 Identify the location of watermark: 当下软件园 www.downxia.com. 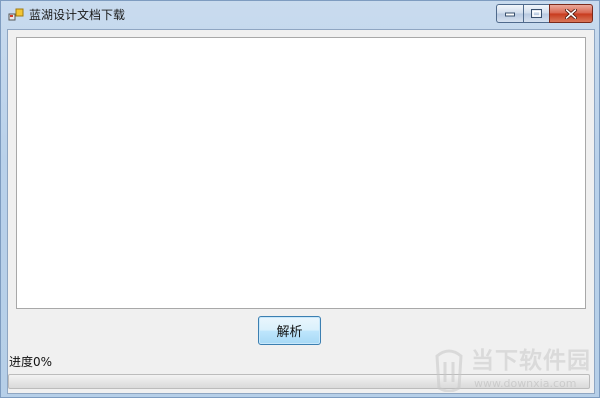
(512, 370).